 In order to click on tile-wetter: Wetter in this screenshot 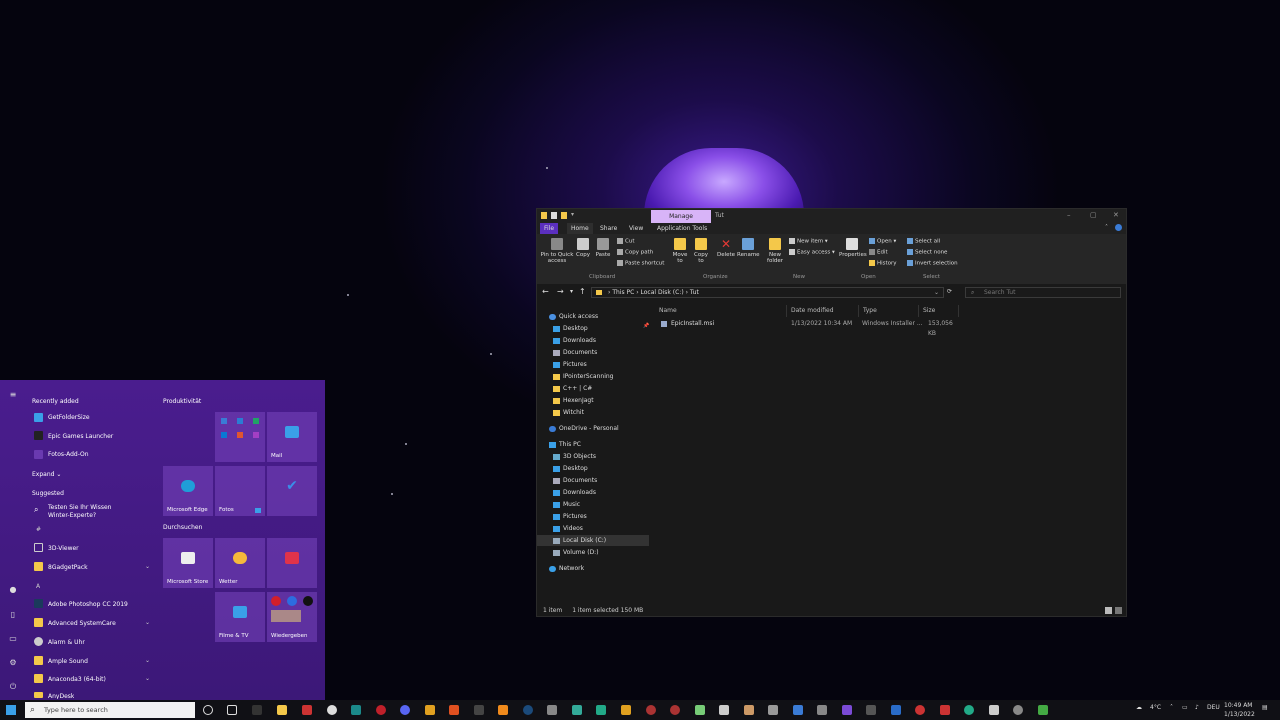, I will do `click(240, 563)`.